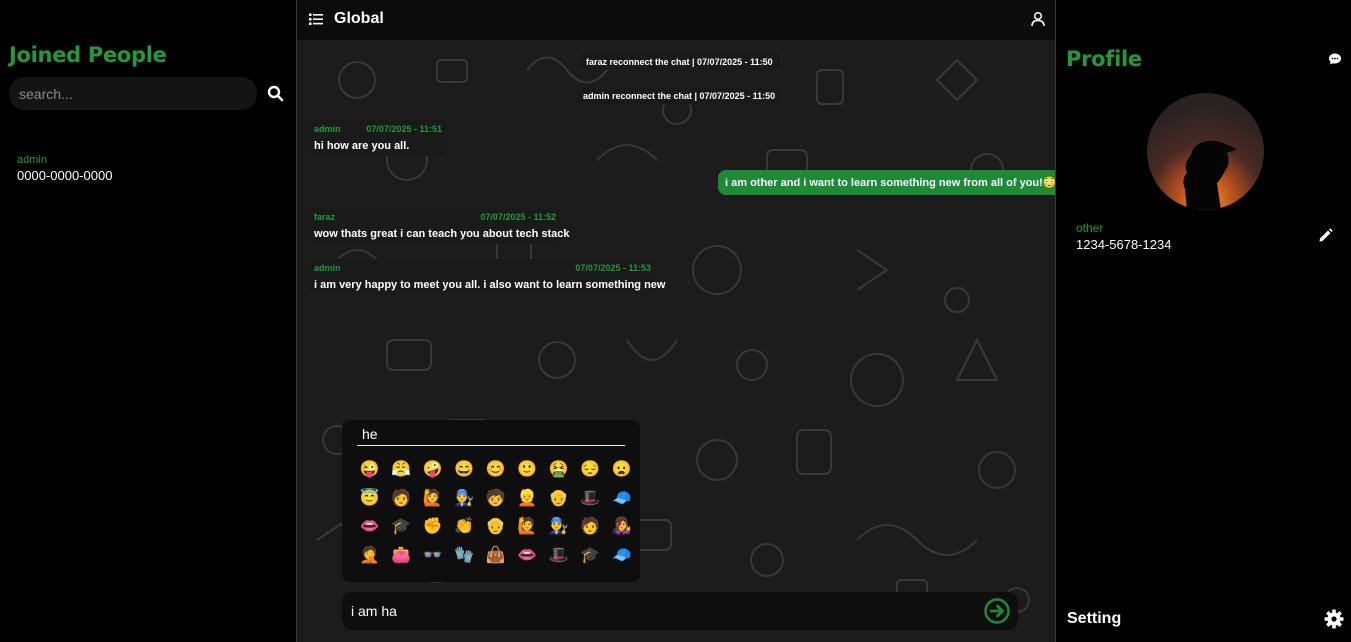 The height and width of the screenshot is (642, 1351). I want to click on emoji-option: 😊, so click(496, 474).